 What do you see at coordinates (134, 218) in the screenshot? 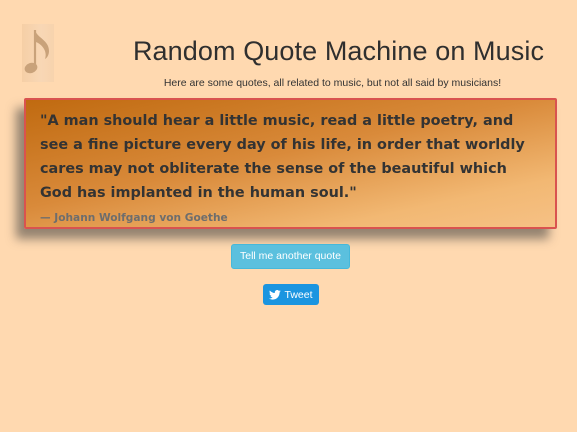
I see `quote-author: — Johann Wolfgang von Goethe` at bounding box center [134, 218].